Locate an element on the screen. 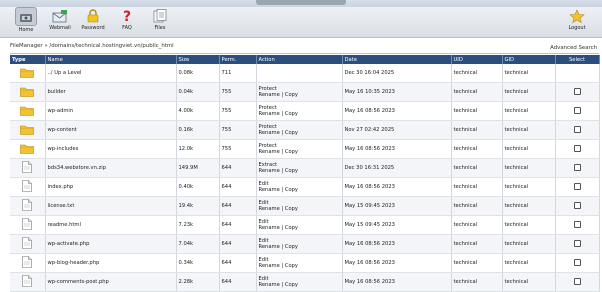 This screenshot has height=292, width=602. size-cell: 149.9M is located at coordinates (198, 168).